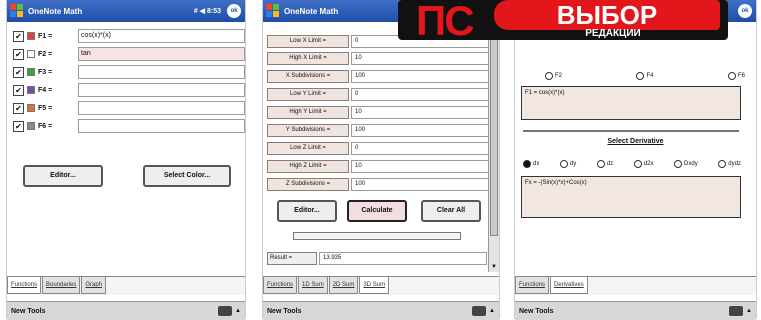  Describe the element at coordinates (308, 130) in the screenshot. I see `range-label: Y Subdivisions =` at that location.